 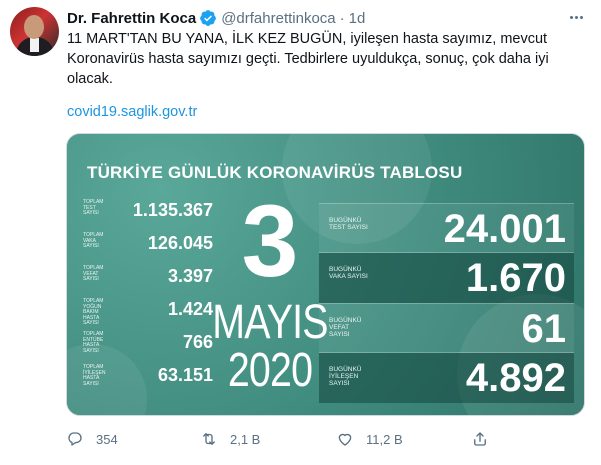 What do you see at coordinates (345, 439) in the screenshot?
I see `heart-icon` at bounding box center [345, 439].